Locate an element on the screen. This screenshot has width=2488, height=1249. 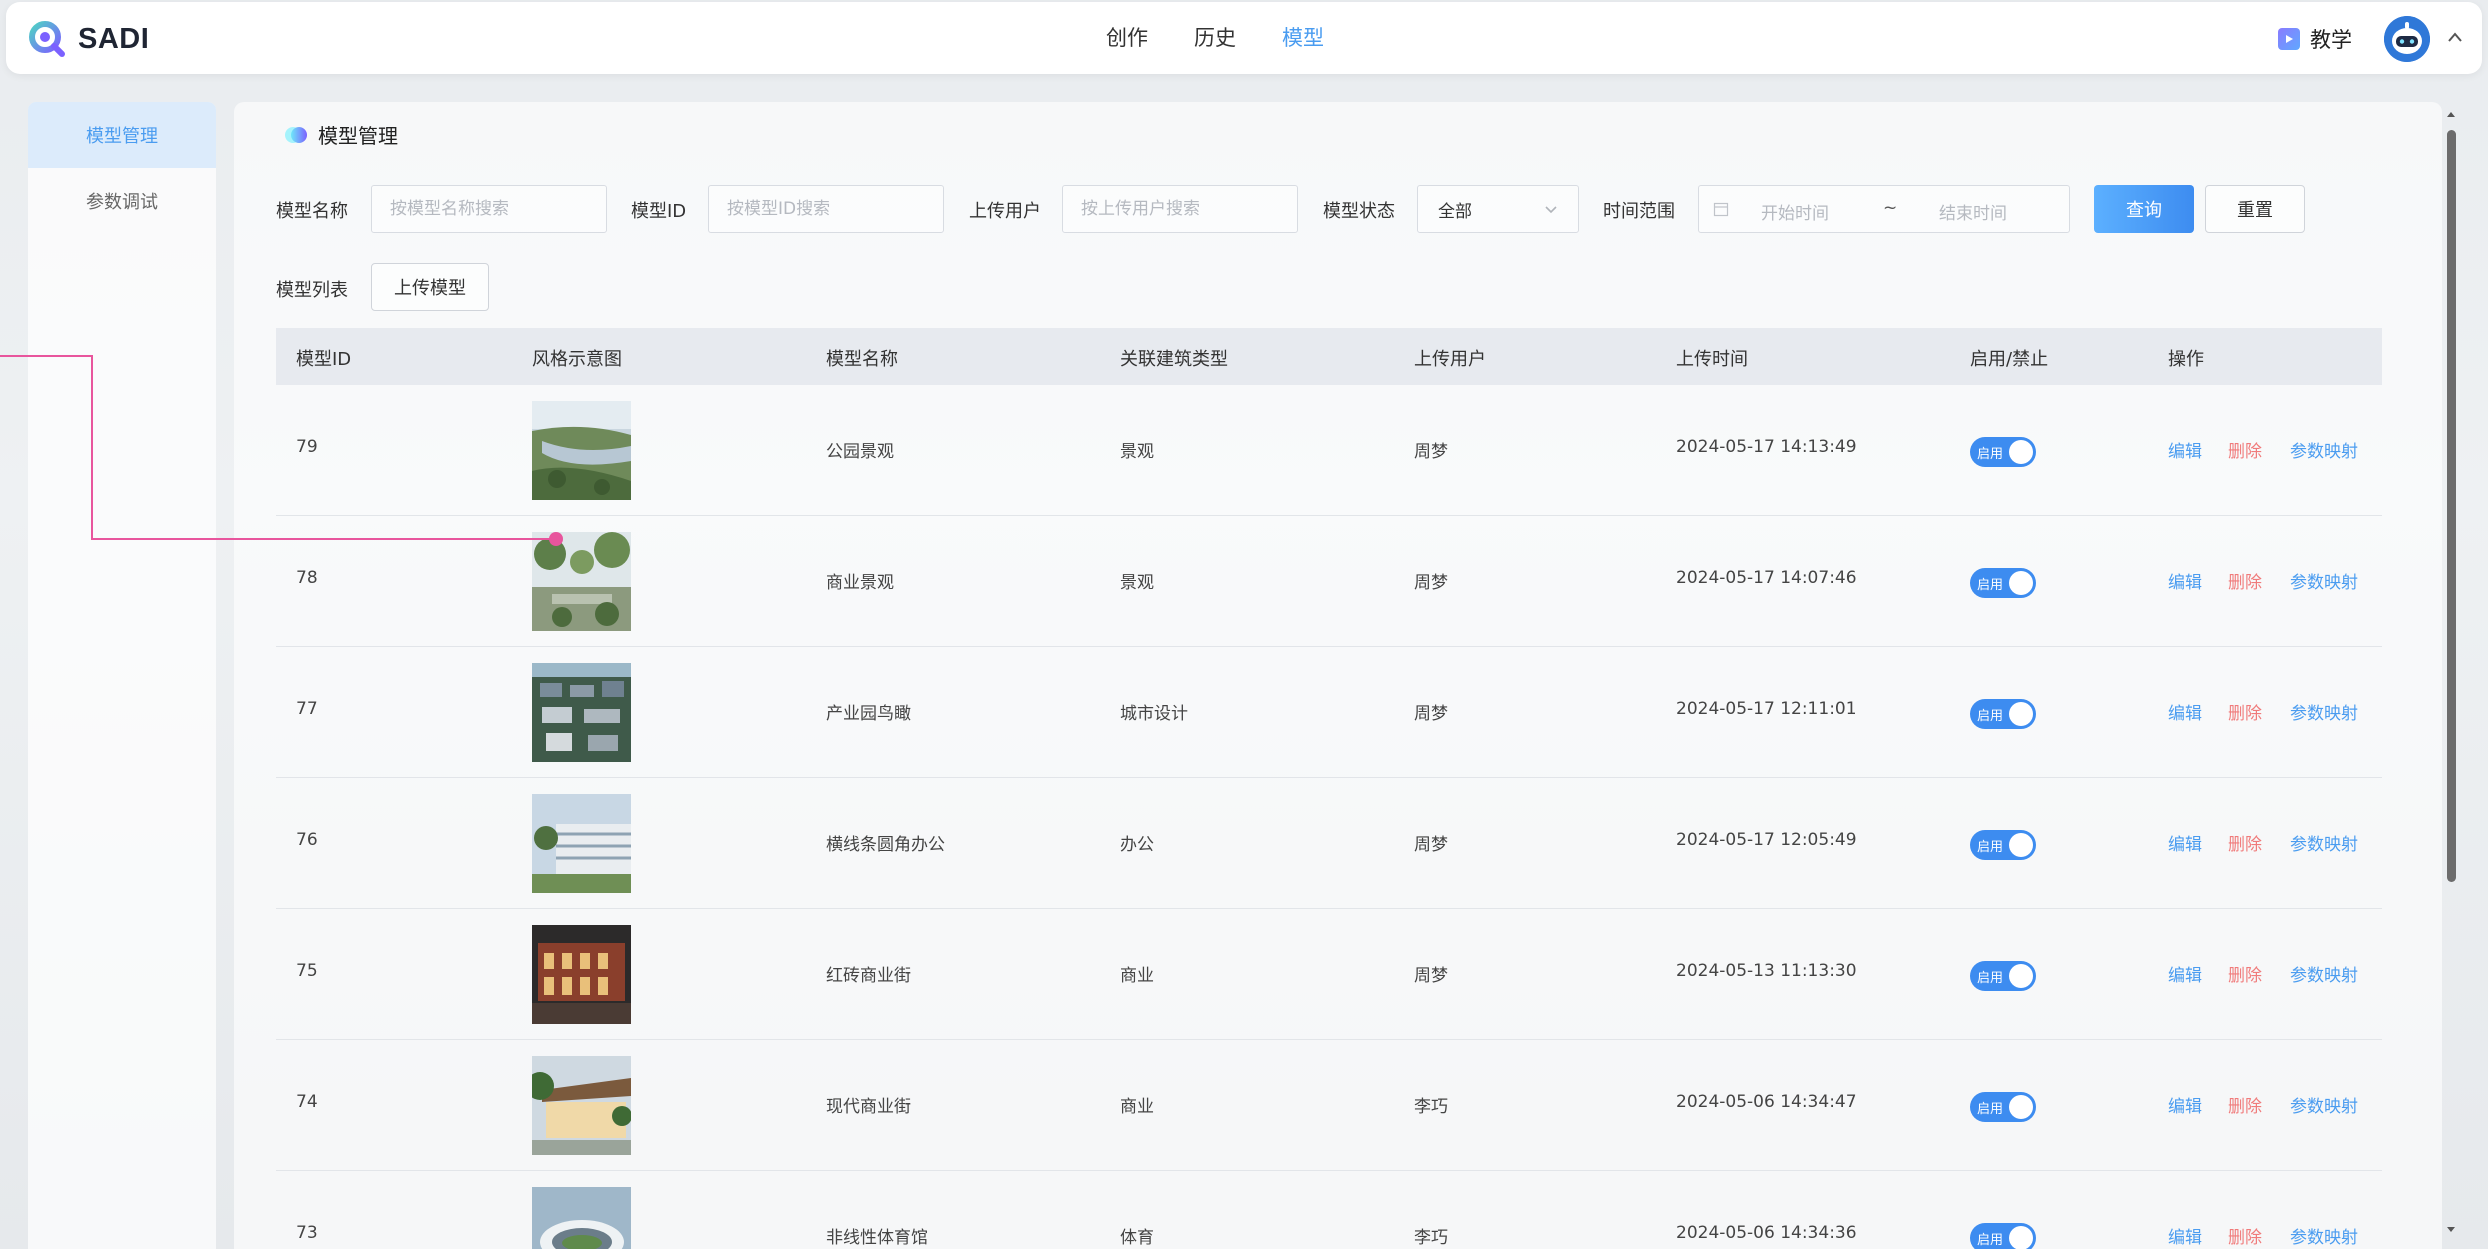
model-list-label: 模型列表 is located at coordinates (312, 290).